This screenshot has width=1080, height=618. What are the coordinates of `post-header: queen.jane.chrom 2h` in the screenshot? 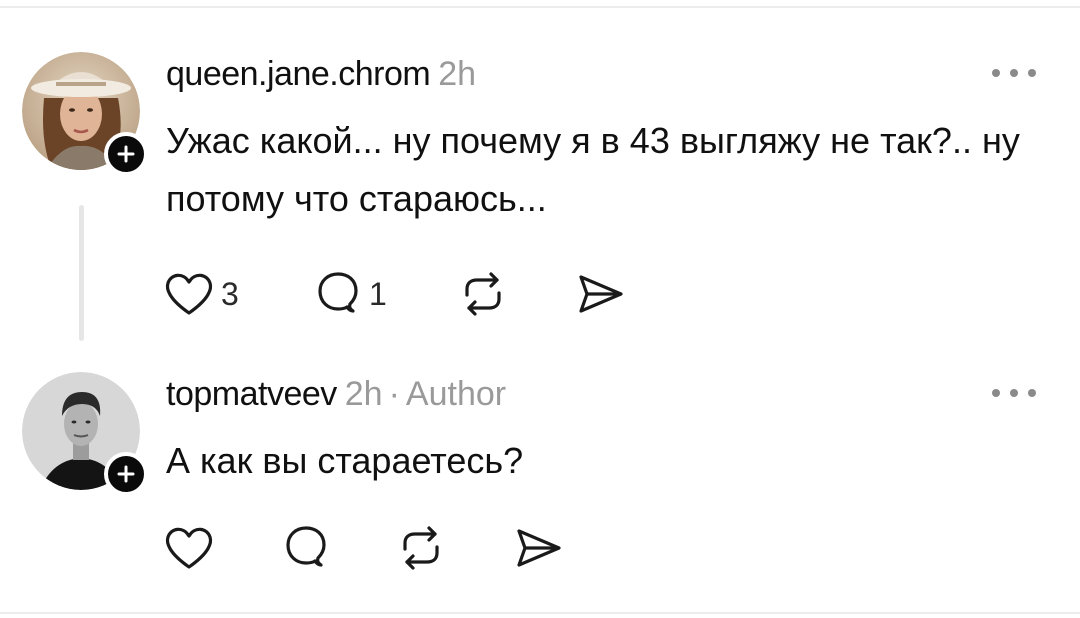 It's located at (321, 74).